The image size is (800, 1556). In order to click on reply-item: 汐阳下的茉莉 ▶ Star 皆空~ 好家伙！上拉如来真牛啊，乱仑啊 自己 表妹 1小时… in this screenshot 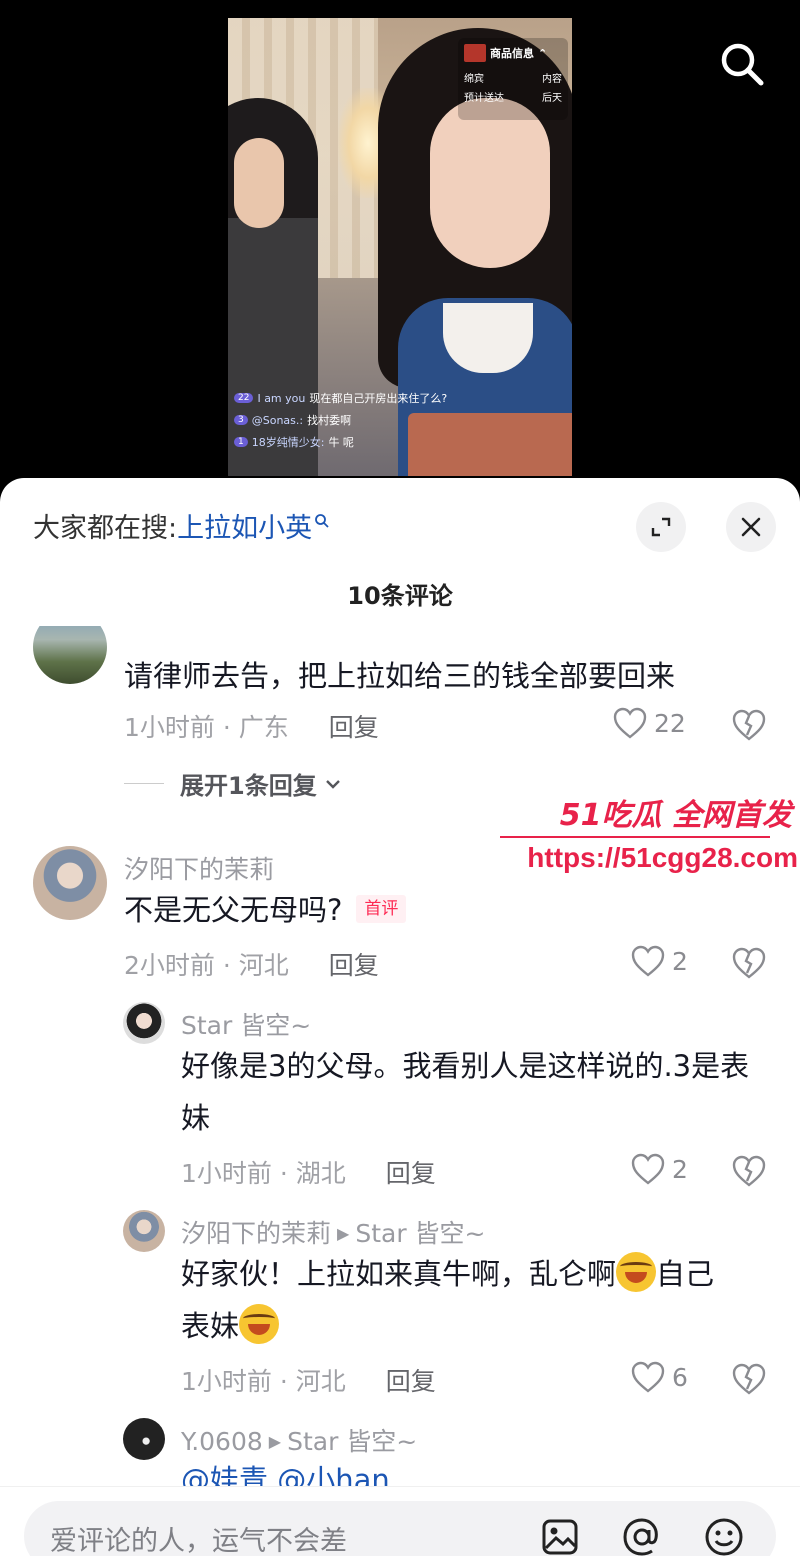, I will do `click(400, 1306)`.